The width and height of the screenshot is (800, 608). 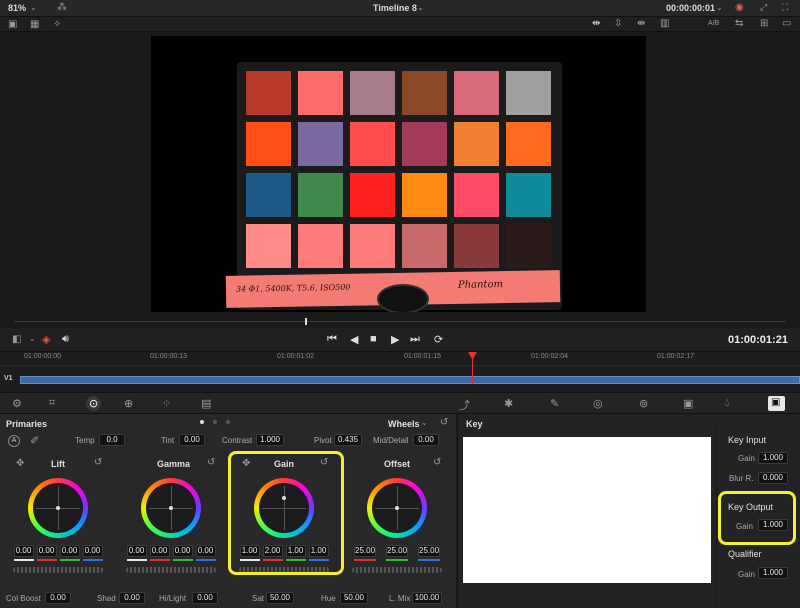 I want to click on pivot-field: 0.435, so click(x=348, y=440).